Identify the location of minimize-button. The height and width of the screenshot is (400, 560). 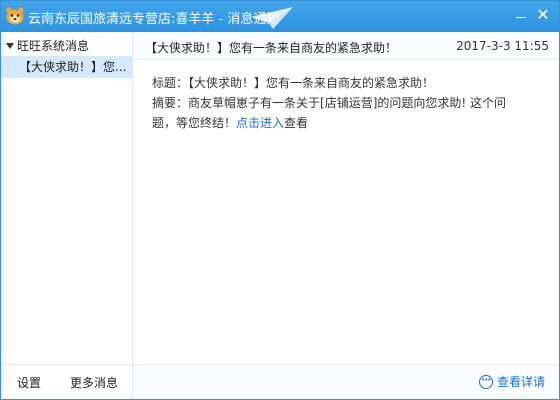
(521, 15).